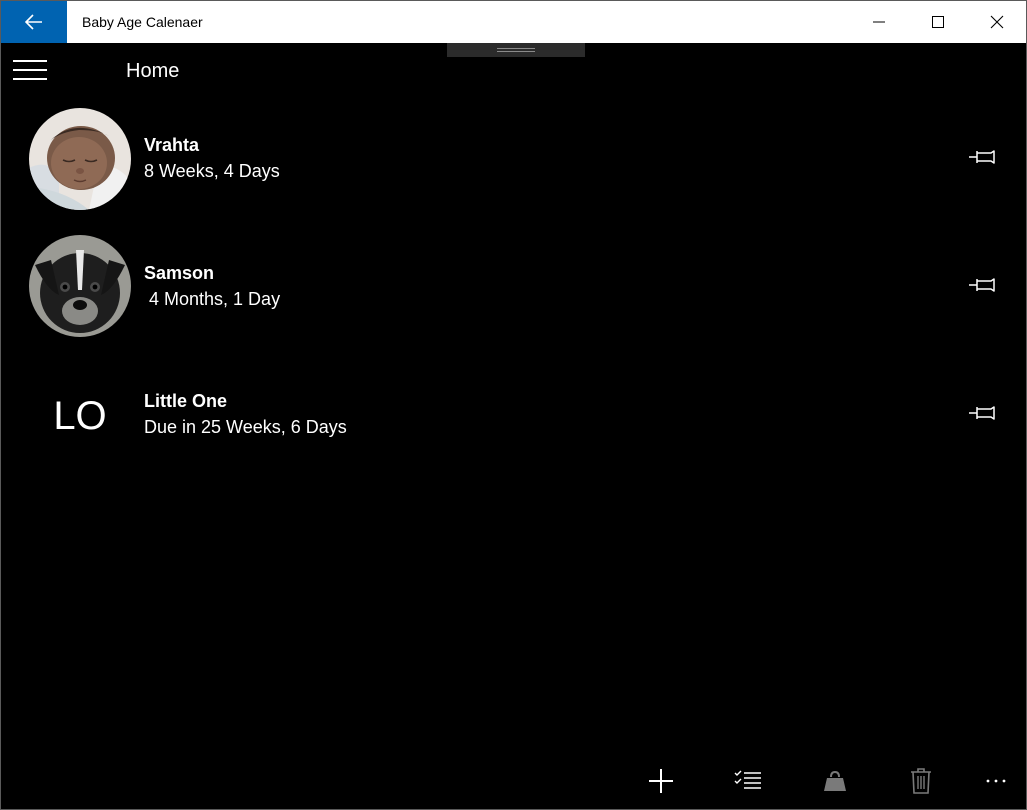  I want to click on command-bar, so click(513, 783).